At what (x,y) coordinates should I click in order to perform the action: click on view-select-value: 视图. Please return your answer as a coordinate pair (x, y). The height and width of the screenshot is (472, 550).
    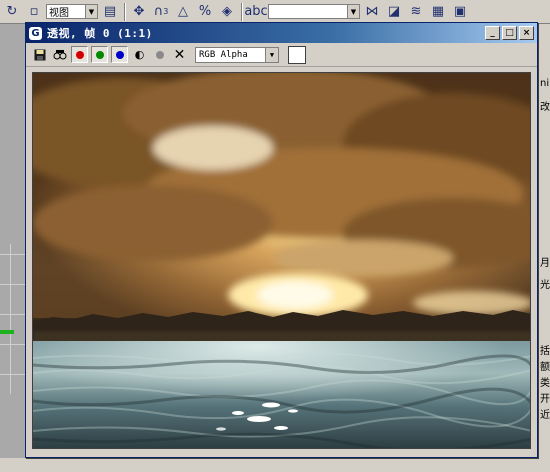
    Looking at the image, I should click on (59, 13).